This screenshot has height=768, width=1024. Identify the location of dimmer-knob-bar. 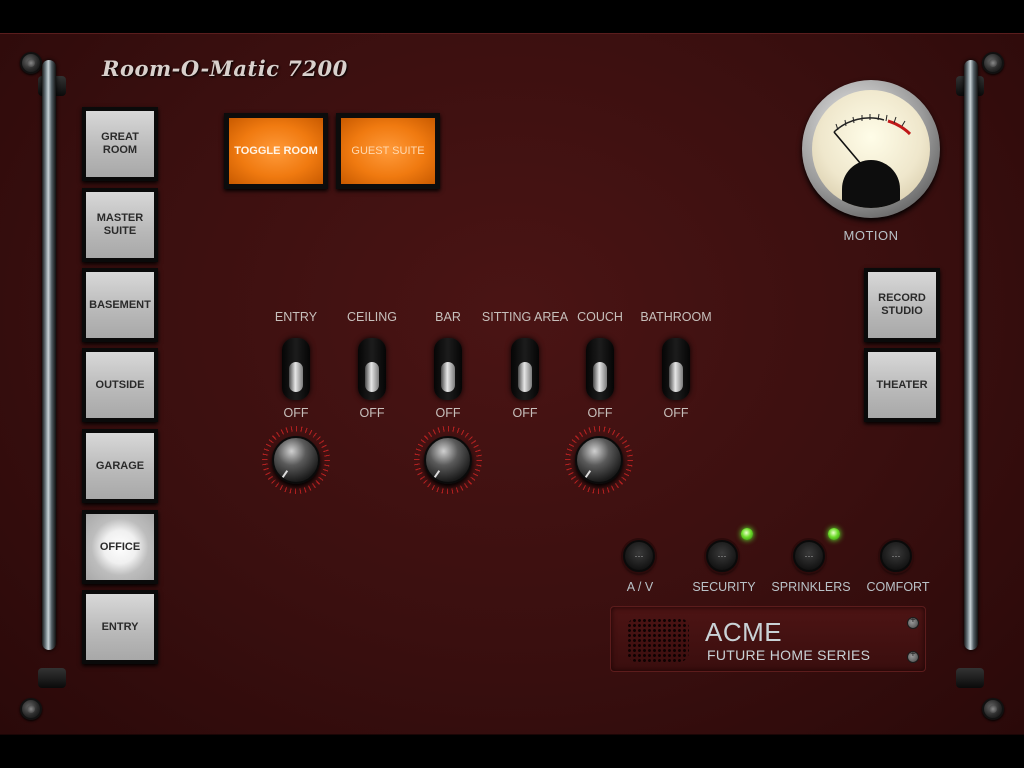
(448, 460).